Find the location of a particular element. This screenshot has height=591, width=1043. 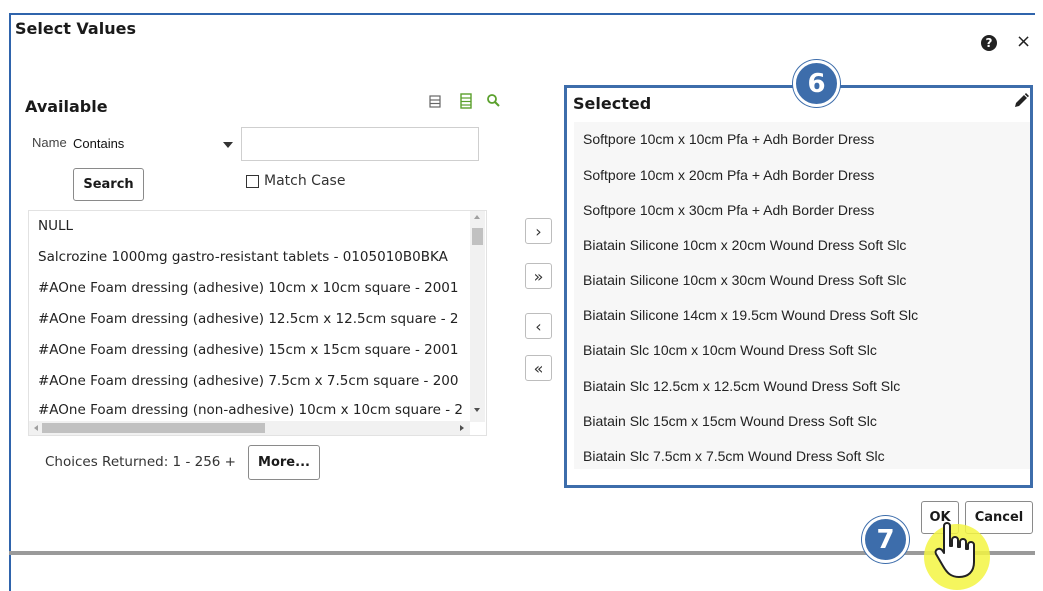

scroll-down-icon is located at coordinates (477, 410).